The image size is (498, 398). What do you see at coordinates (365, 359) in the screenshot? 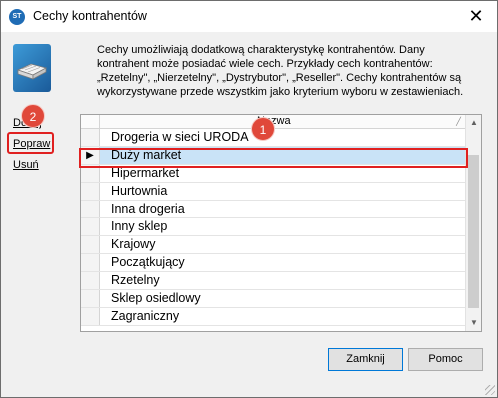
I see `close-button: Zamknij` at bounding box center [365, 359].